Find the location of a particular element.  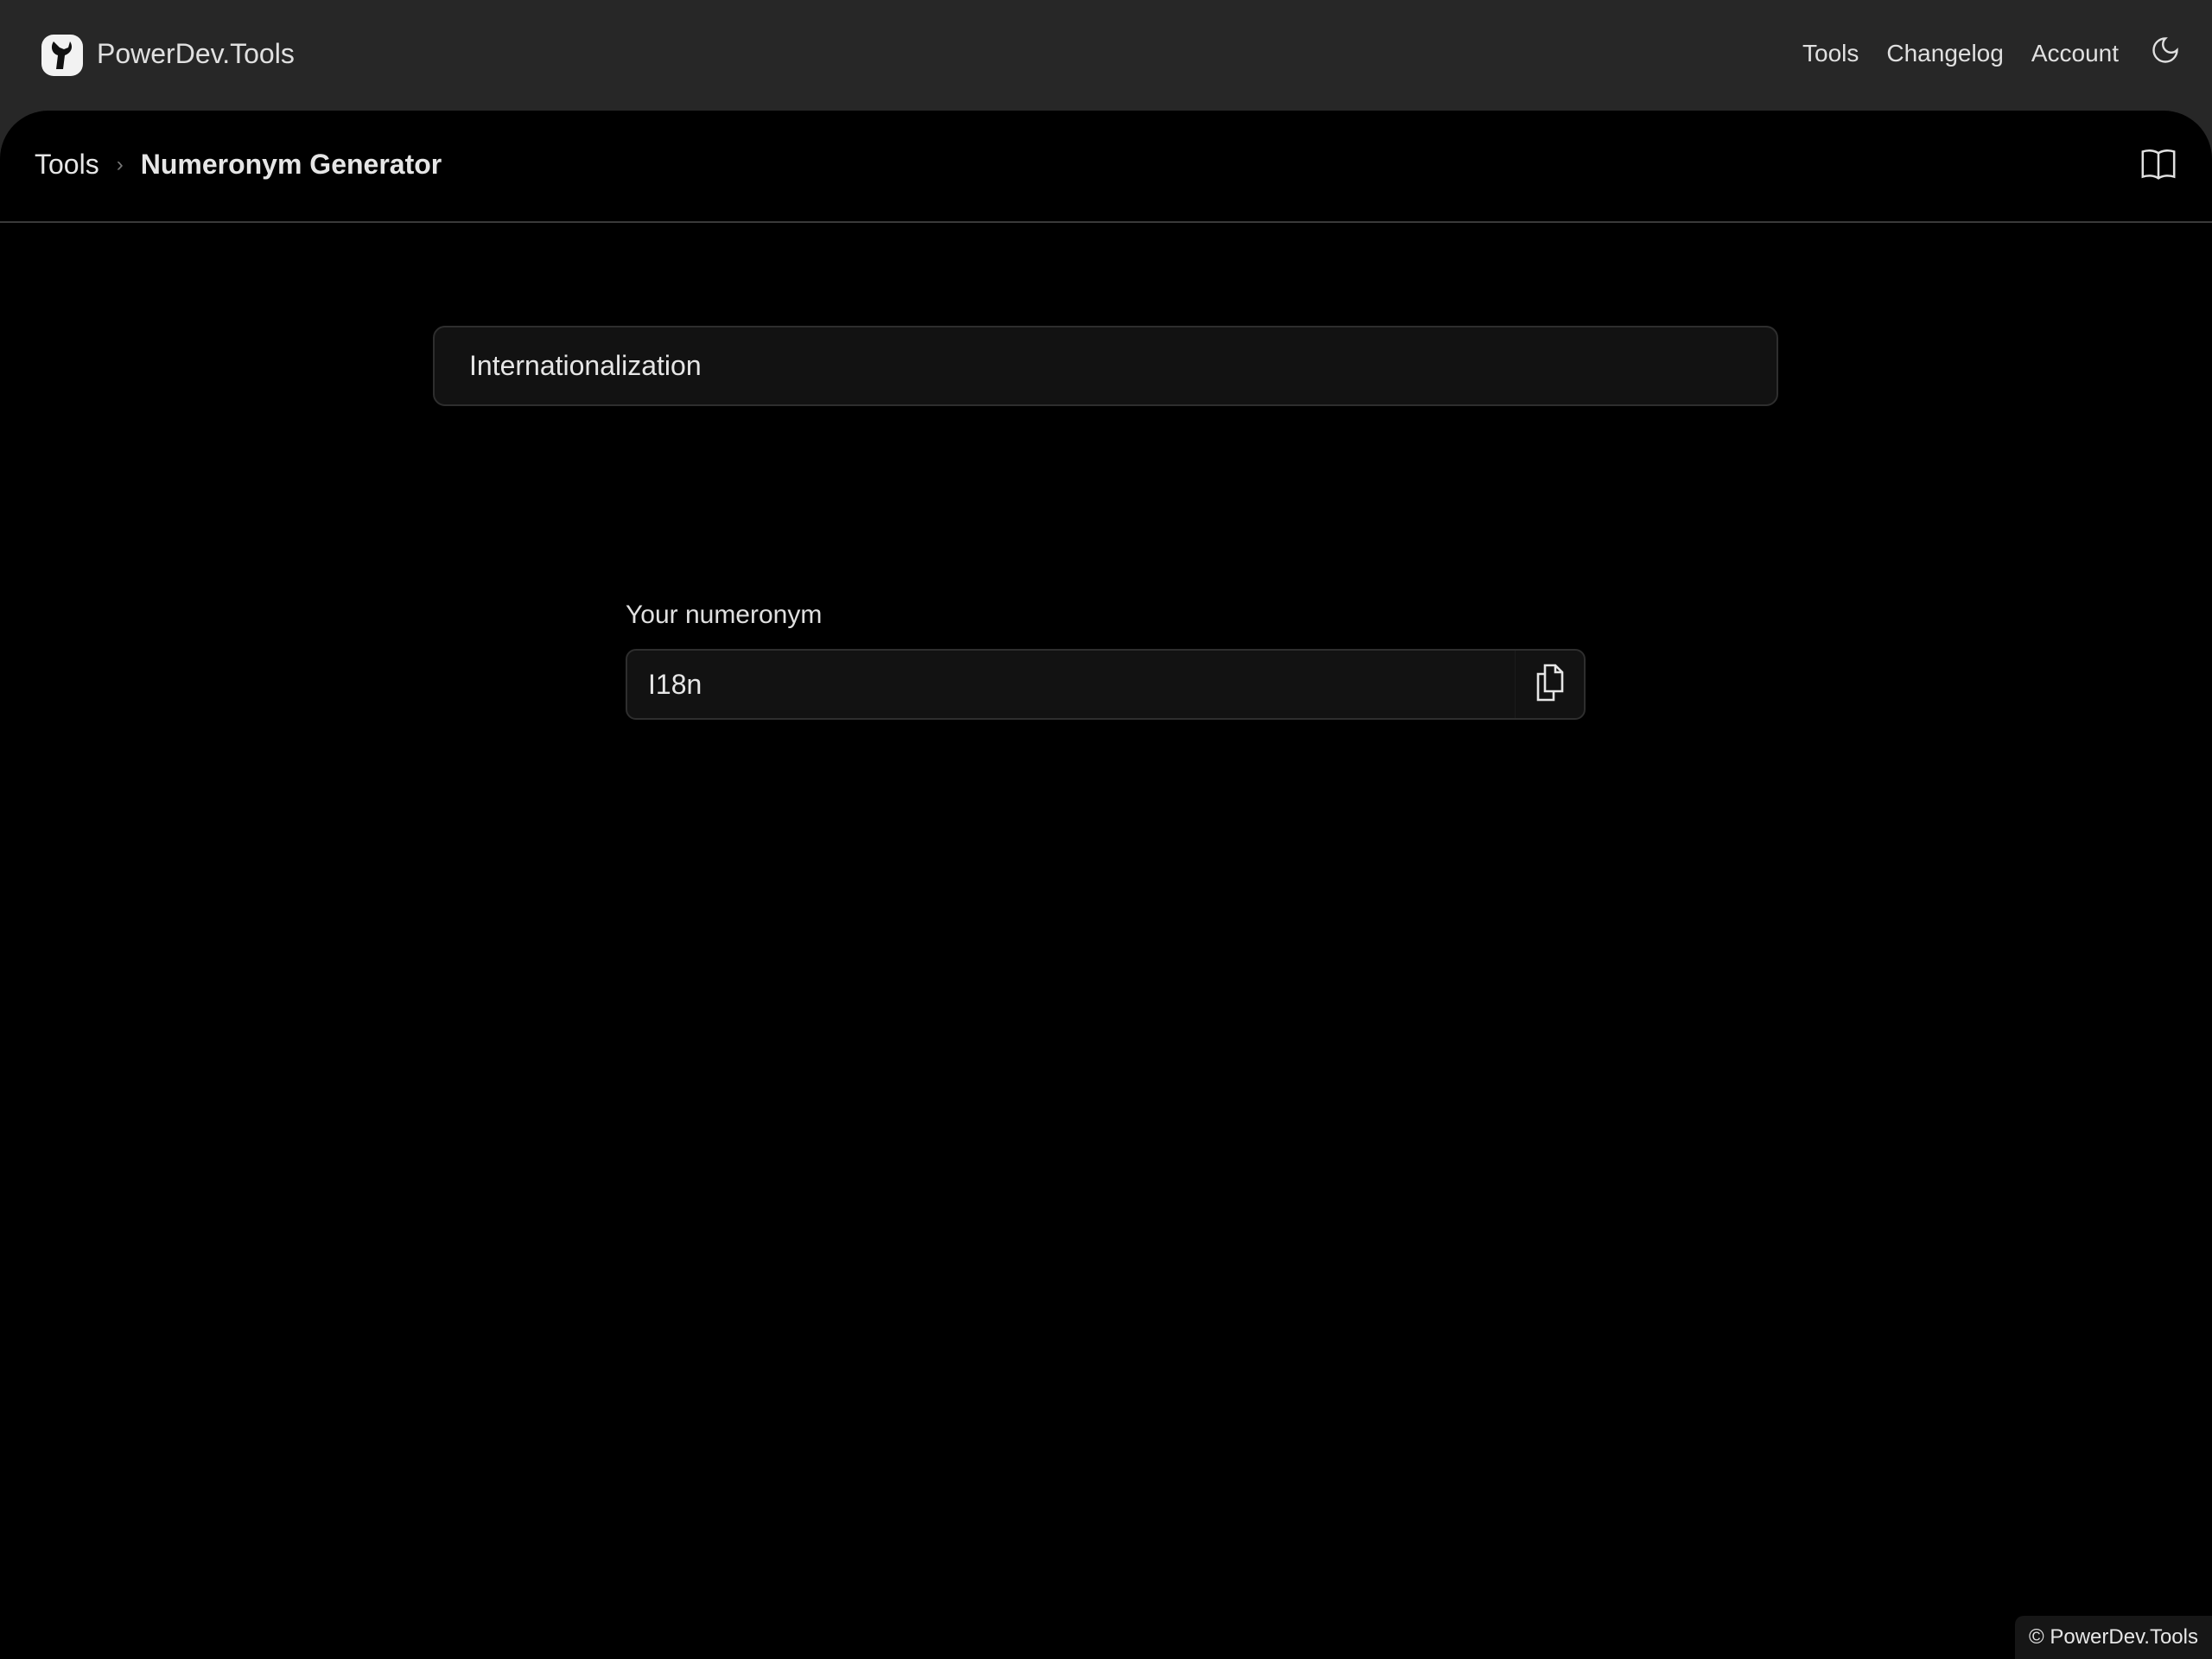

brand-name: PowerDev.Tools is located at coordinates (196, 54).